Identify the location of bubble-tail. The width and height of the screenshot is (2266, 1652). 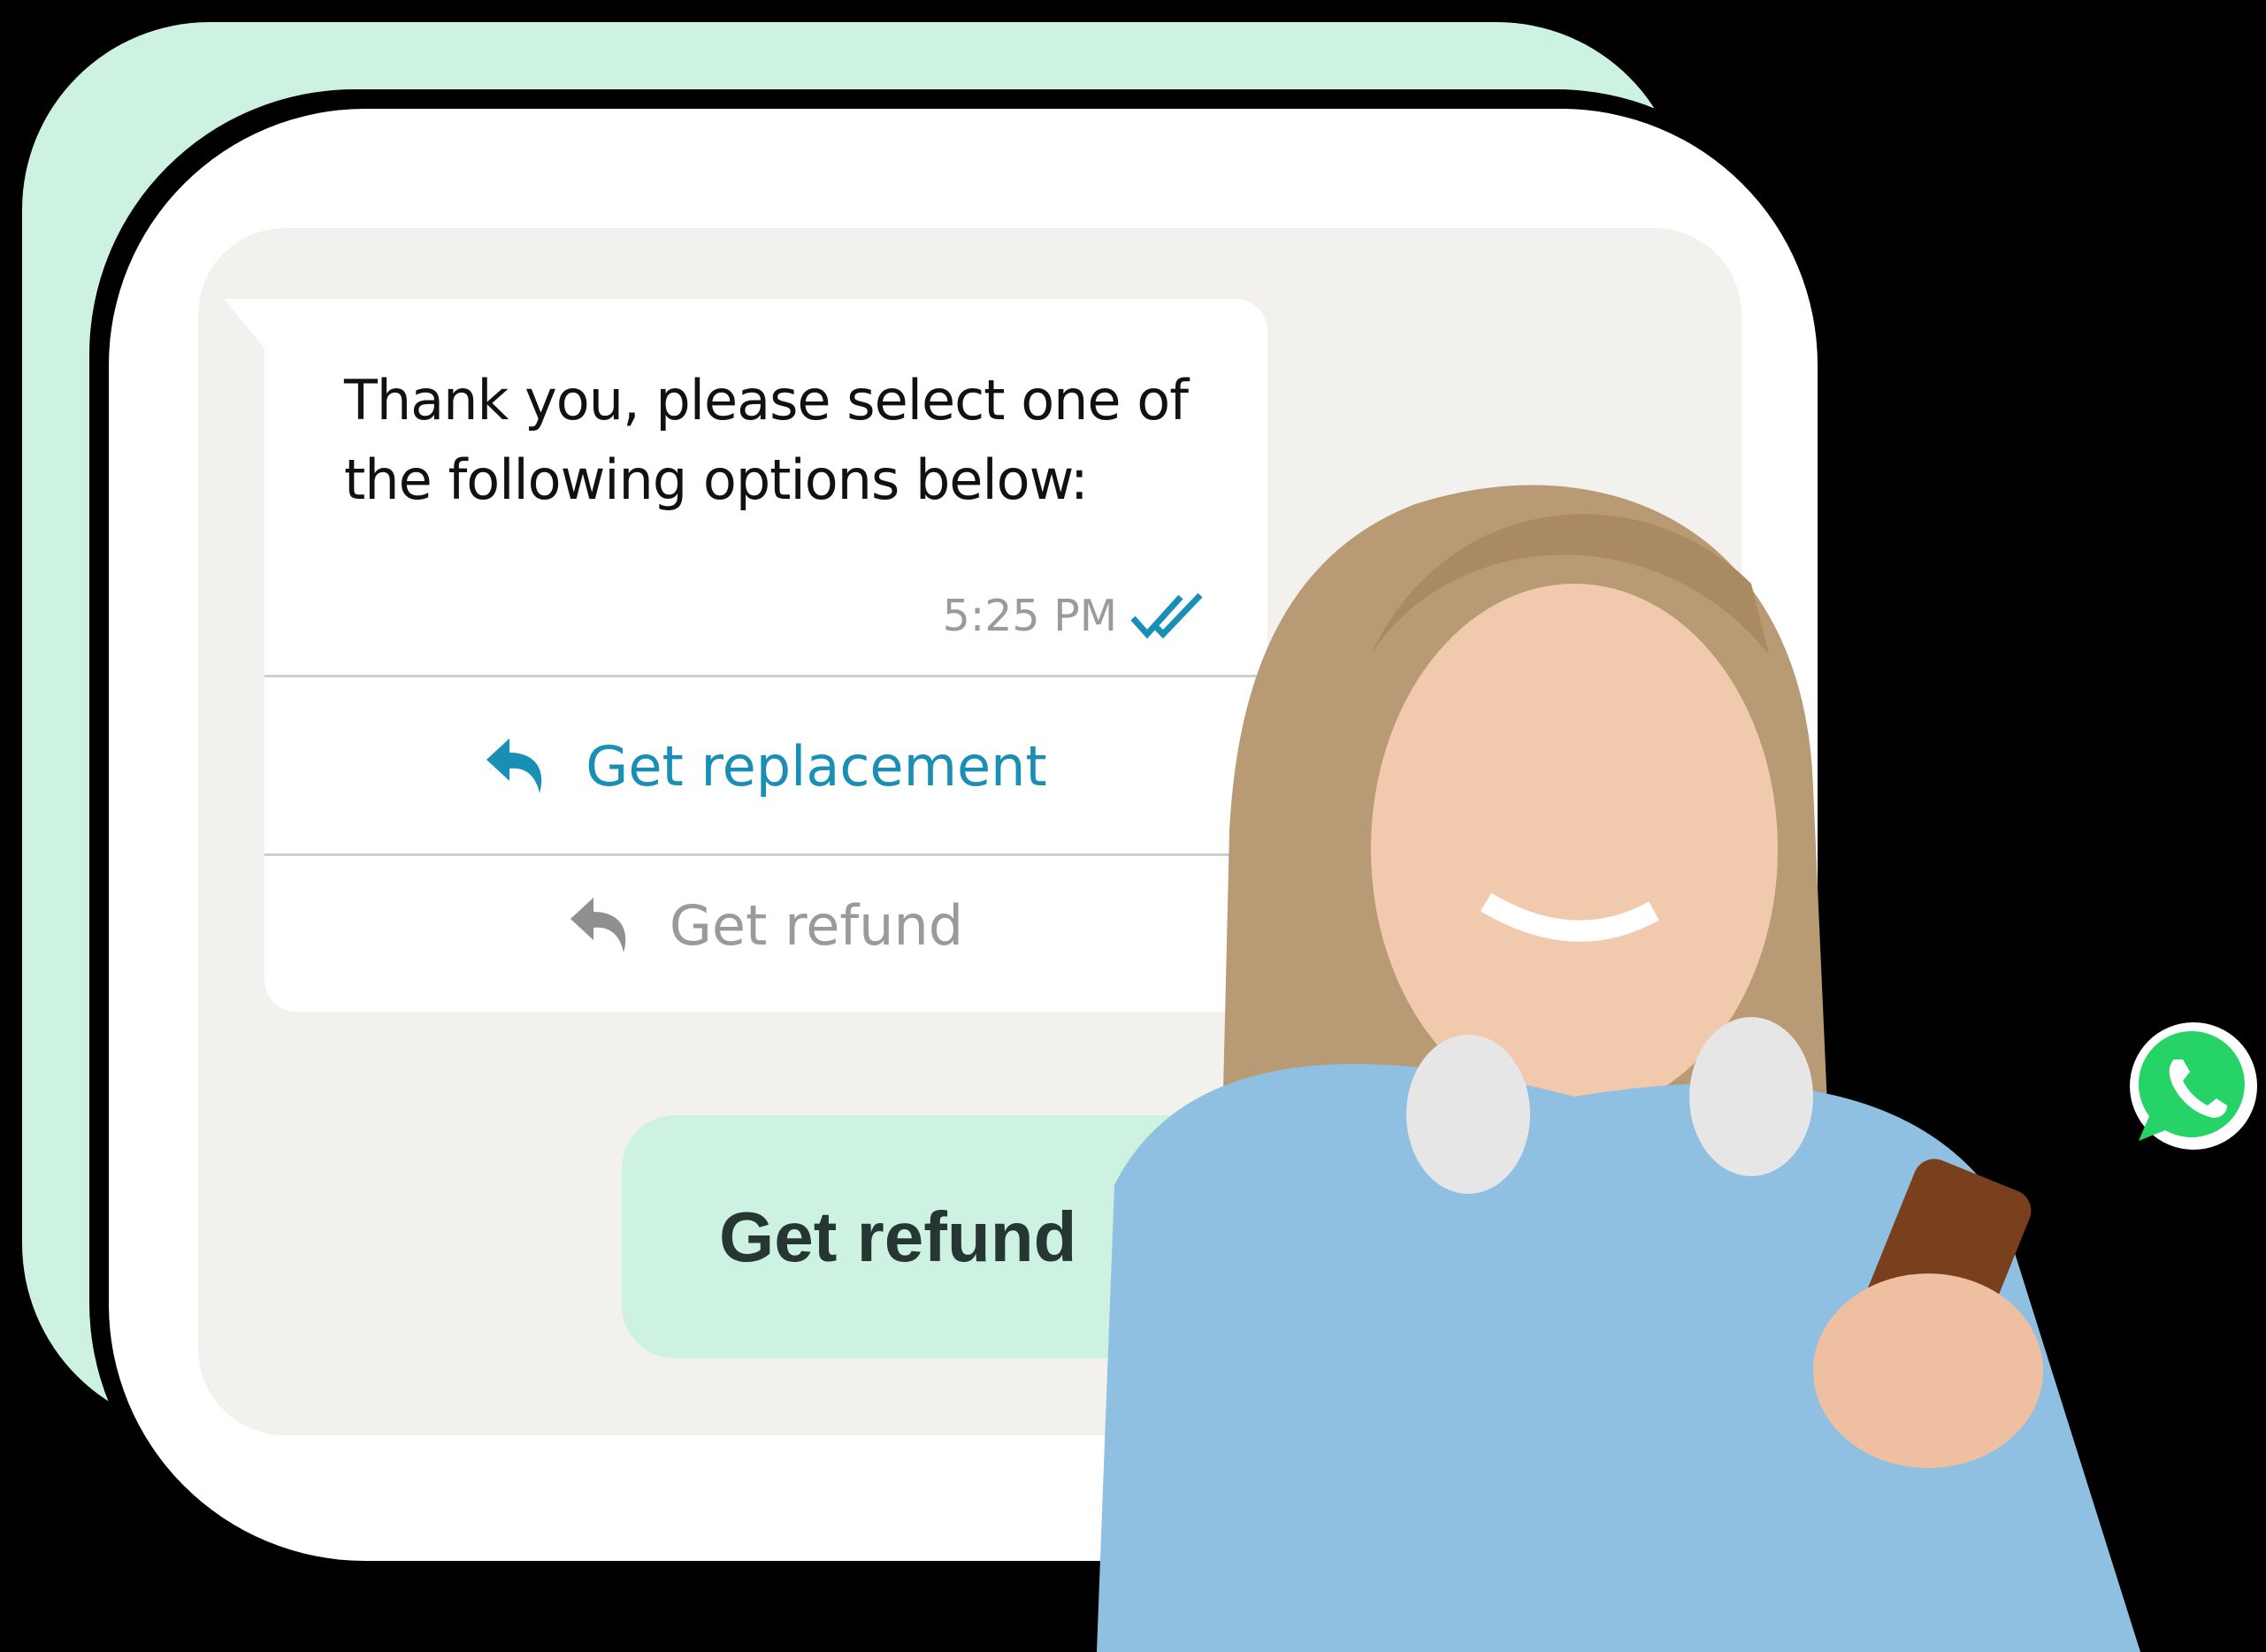
(244, 323).